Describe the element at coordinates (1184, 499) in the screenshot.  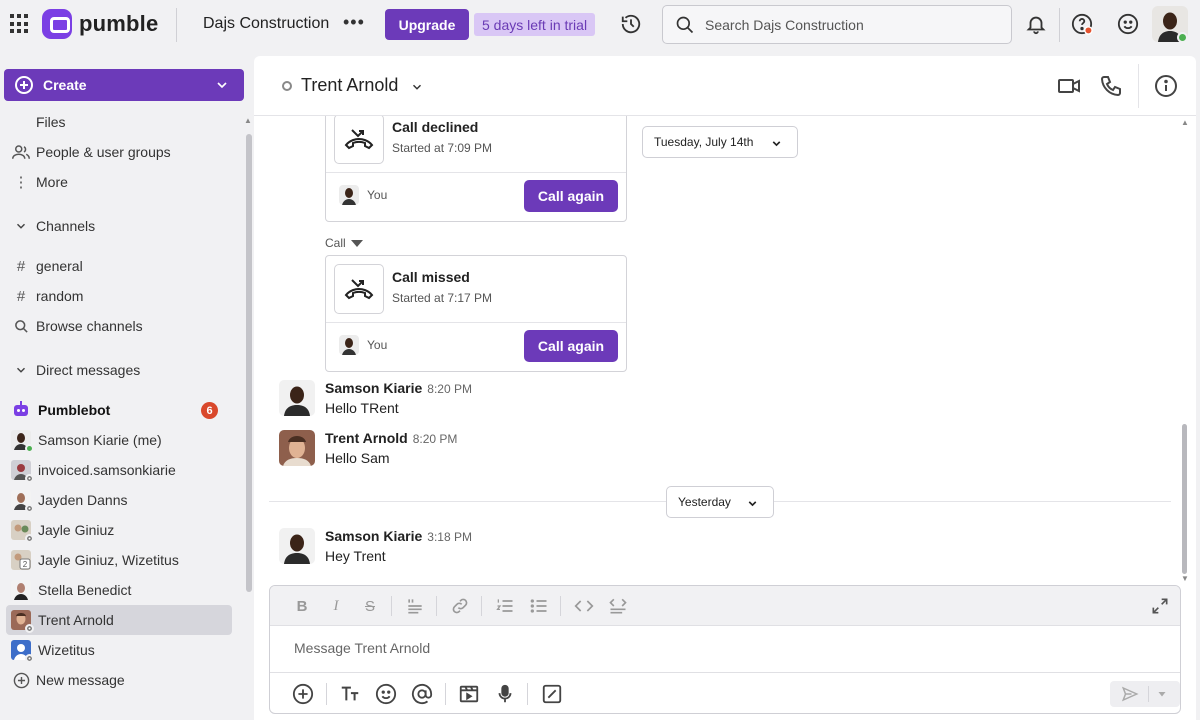
I see `message-scrollbar` at that location.